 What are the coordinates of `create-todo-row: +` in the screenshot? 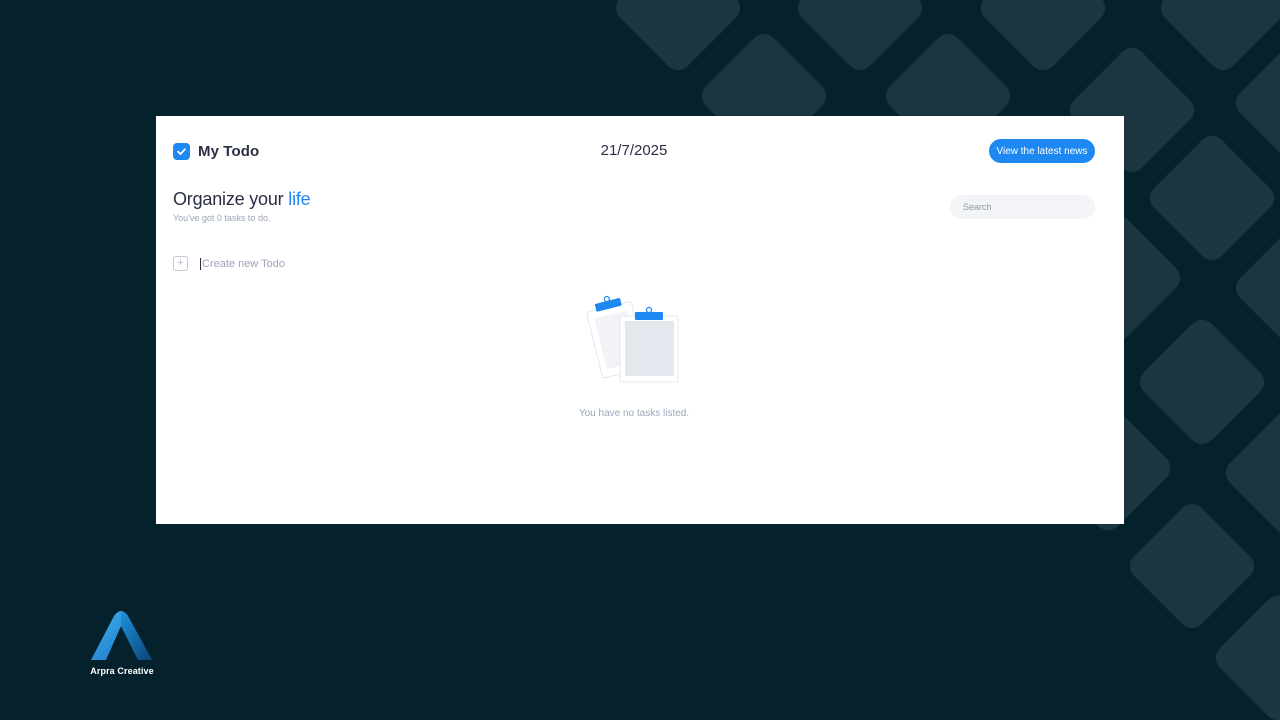 It's located at (287, 263).